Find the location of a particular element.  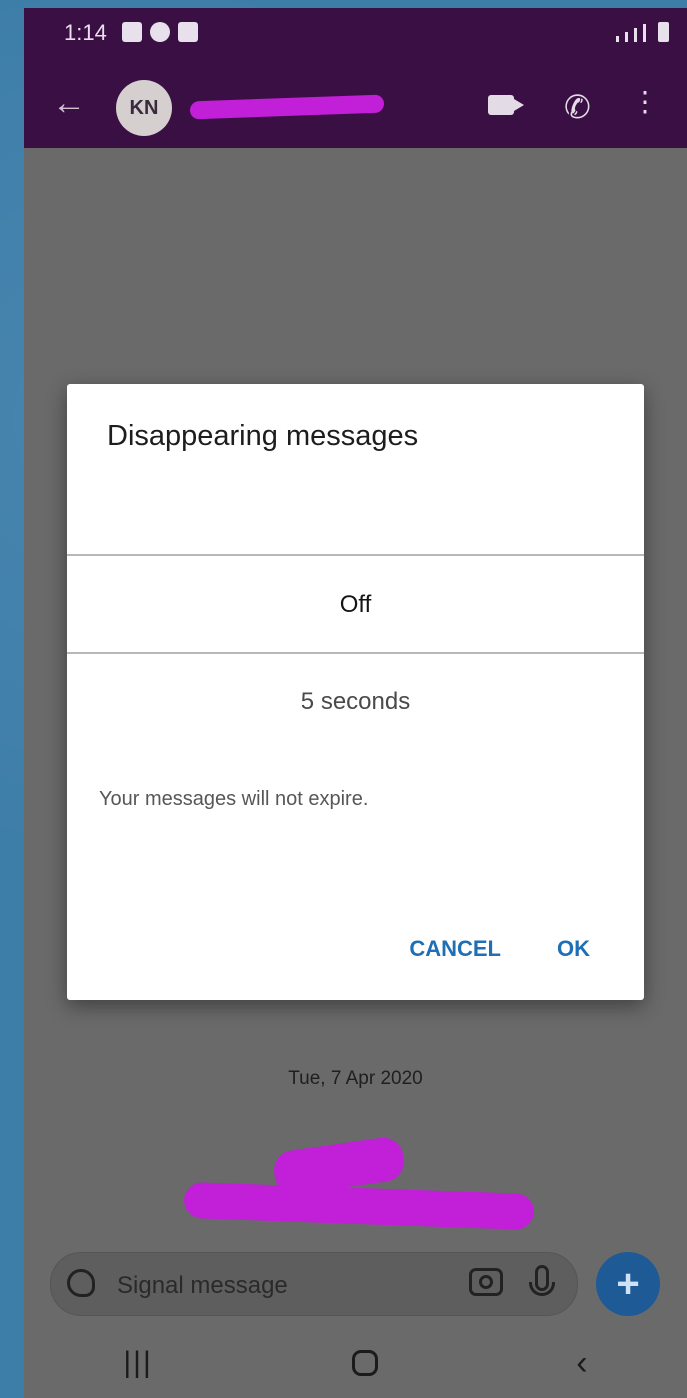

status-bar: 1:14 is located at coordinates (355, 34).